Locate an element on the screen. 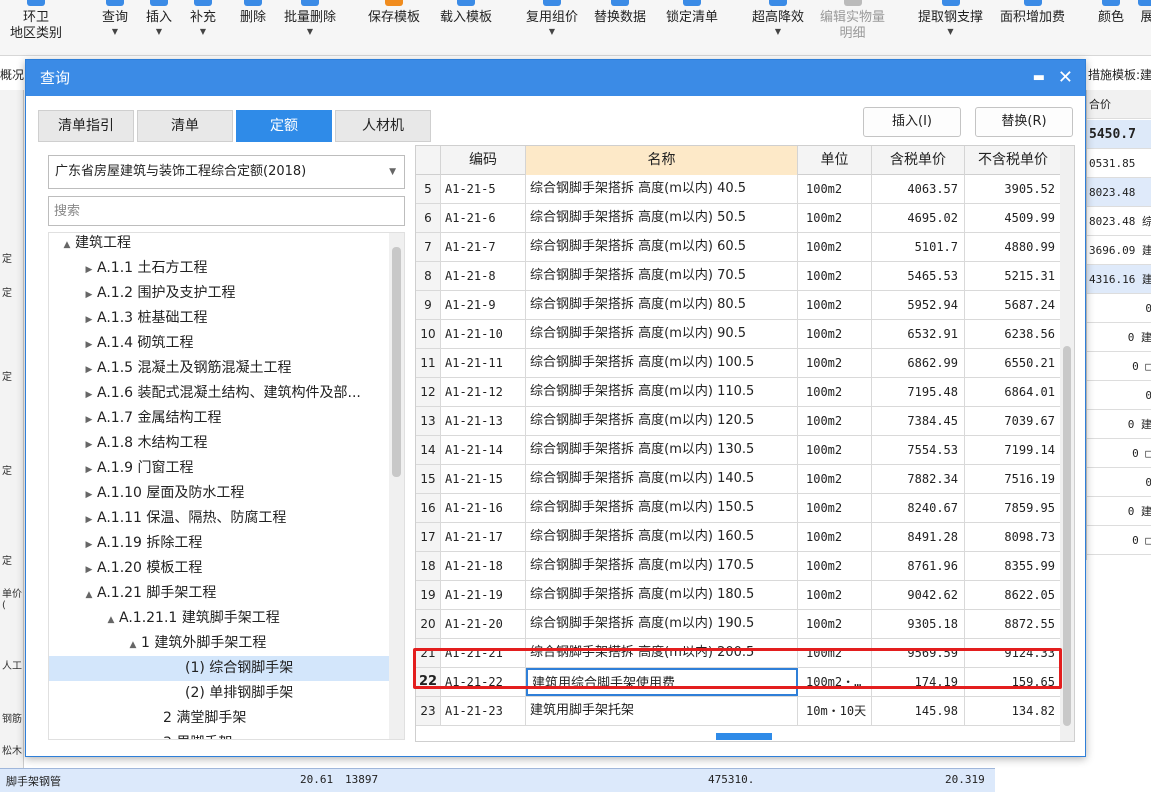  maximize-icon: ▬ is located at coordinates (1039, 78).